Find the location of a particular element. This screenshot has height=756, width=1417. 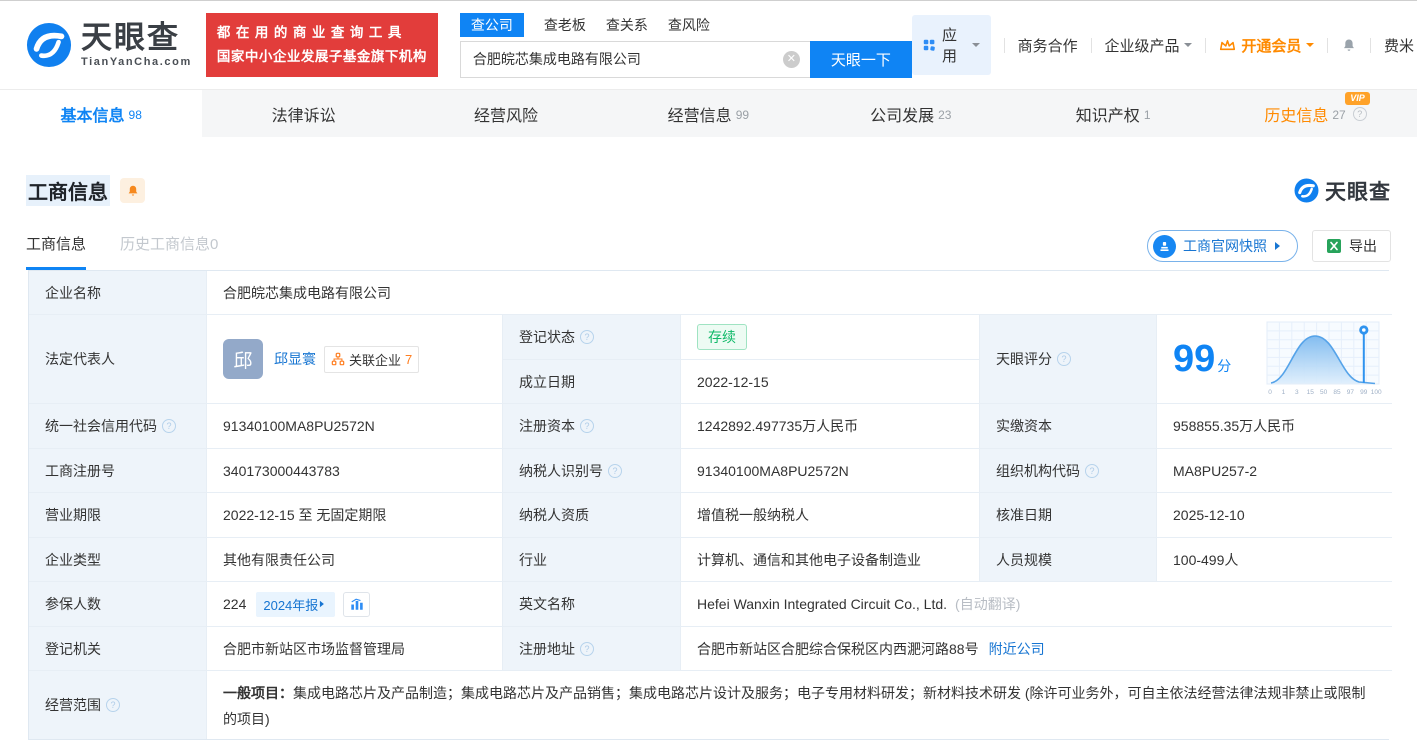

reg-status-label: 登记状态 is located at coordinates (547, 337).